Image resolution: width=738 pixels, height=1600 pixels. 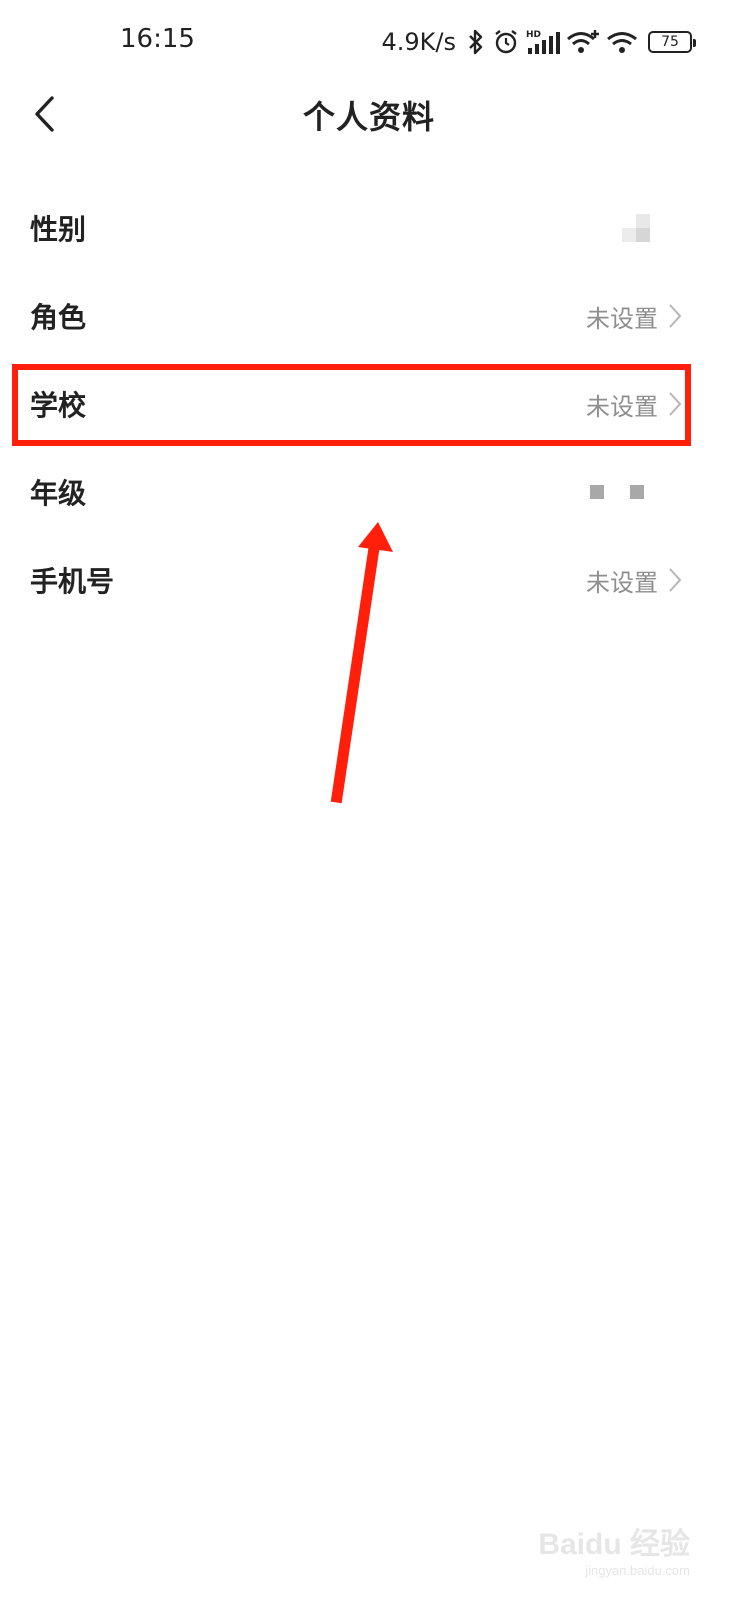 I want to click on row-label-grade: 年级, so click(x=58, y=493).